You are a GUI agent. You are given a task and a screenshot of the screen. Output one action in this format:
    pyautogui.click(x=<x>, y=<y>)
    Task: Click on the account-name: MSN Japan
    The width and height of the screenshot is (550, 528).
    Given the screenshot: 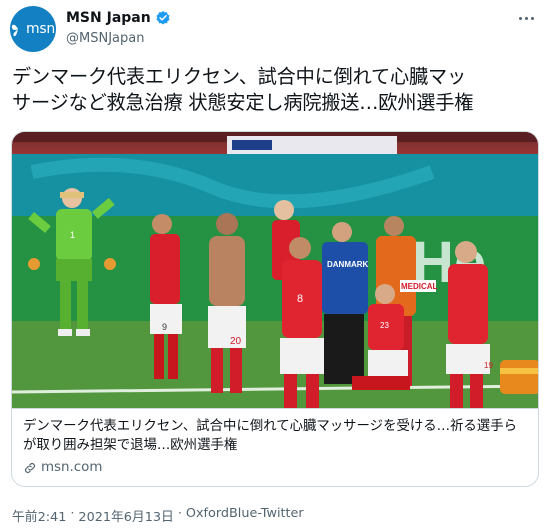 What is the action you would take?
    pyautogui.click(x=118, y=18)
    